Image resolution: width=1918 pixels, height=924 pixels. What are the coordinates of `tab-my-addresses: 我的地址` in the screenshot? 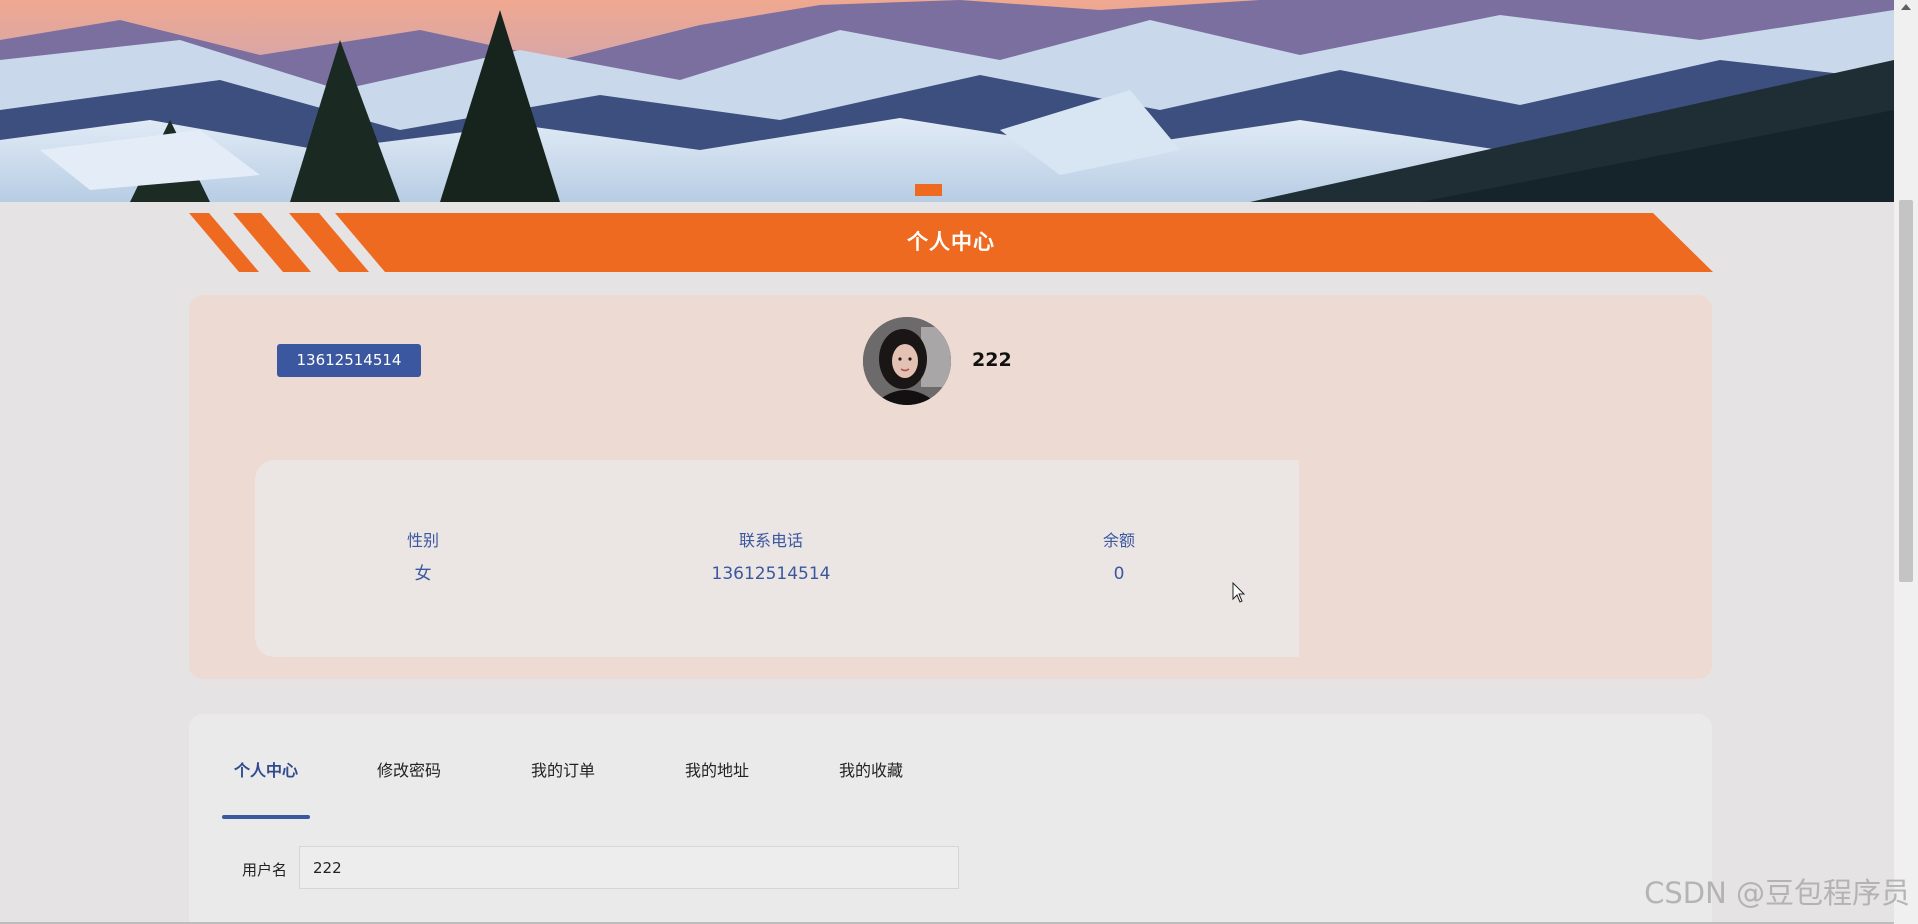 It's located at (717, 788).